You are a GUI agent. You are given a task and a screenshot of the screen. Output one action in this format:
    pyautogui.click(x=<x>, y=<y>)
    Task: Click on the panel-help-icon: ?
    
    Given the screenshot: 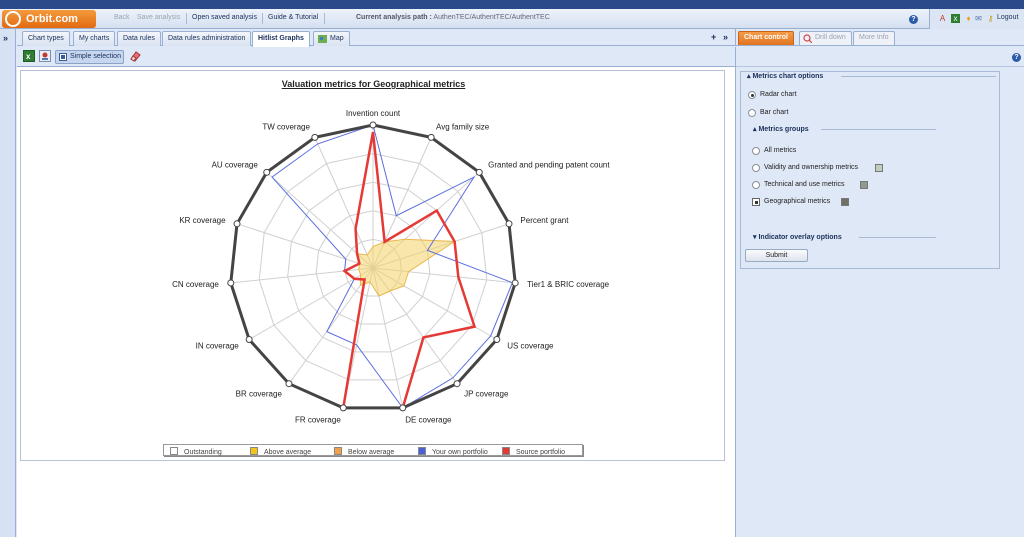 What is the action you would take?
    pyautogui.click(x=1016, y=57)
    